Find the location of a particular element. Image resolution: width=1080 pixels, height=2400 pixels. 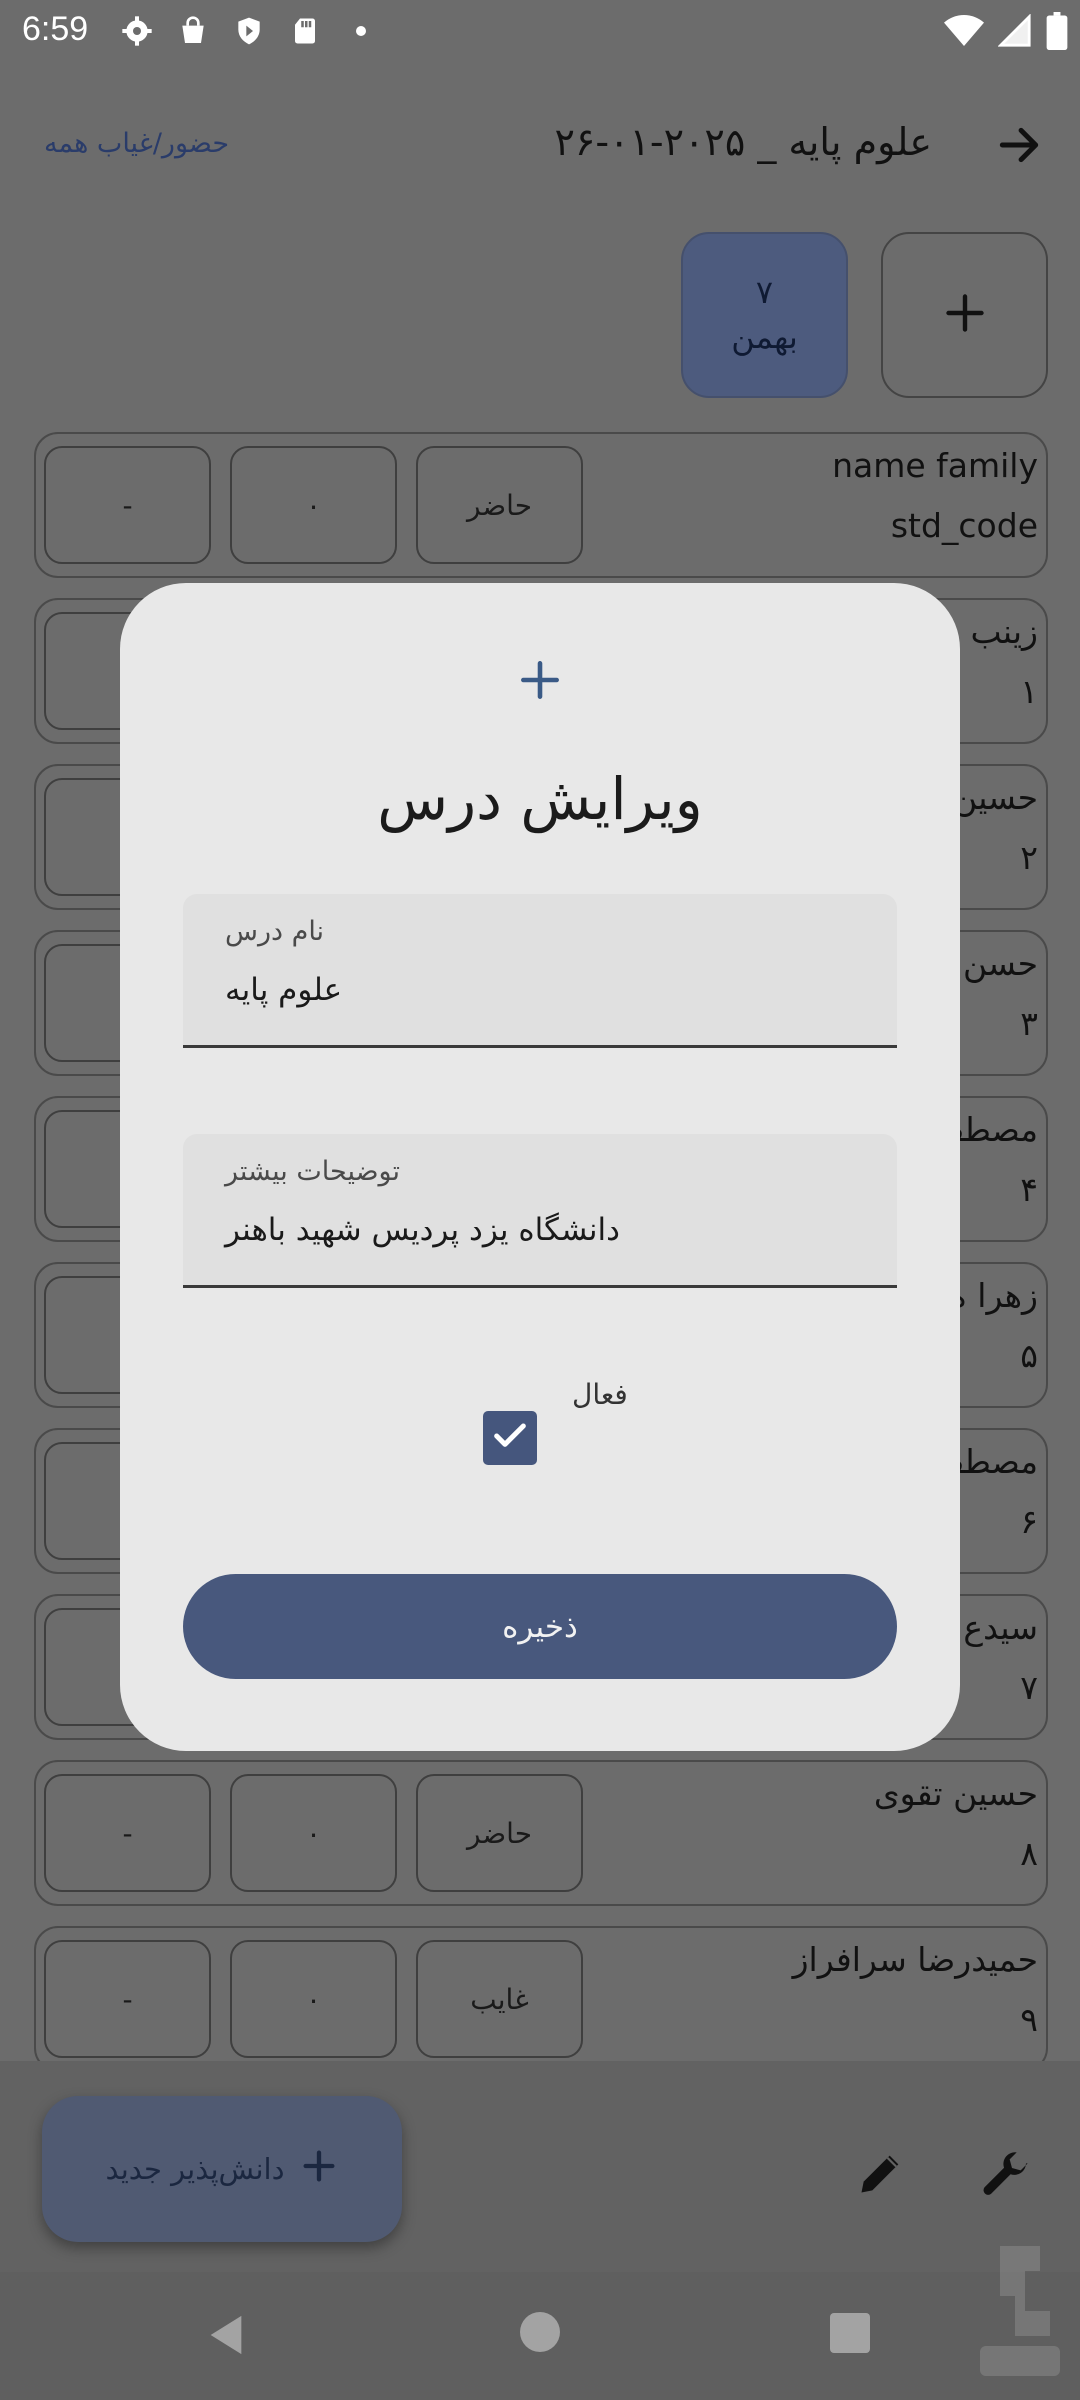

course-name-label: نام درس is located at coordinates (275, 931).